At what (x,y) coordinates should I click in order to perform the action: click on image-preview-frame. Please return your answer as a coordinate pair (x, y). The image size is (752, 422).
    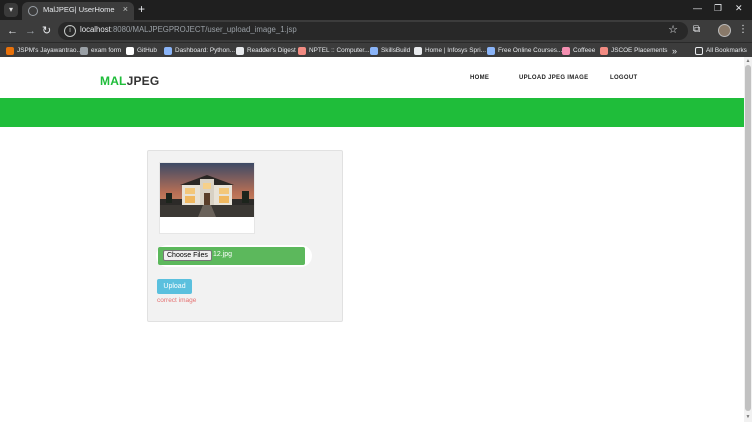
    Looking at the image, I should click on (207, 198).